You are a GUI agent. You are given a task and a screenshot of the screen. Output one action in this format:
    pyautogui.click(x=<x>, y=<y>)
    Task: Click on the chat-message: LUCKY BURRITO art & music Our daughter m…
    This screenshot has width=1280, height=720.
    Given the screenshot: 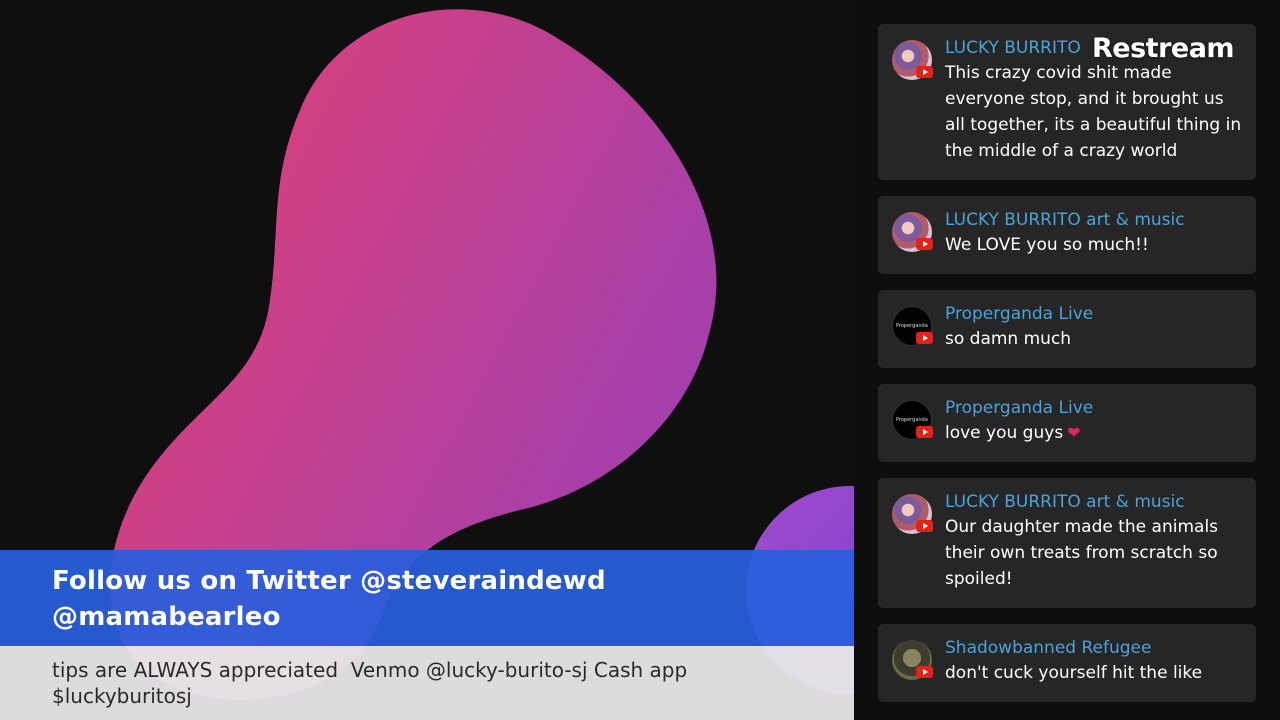 What is the action you would take?
    pyautogui.click(x=1067, y=543)
    